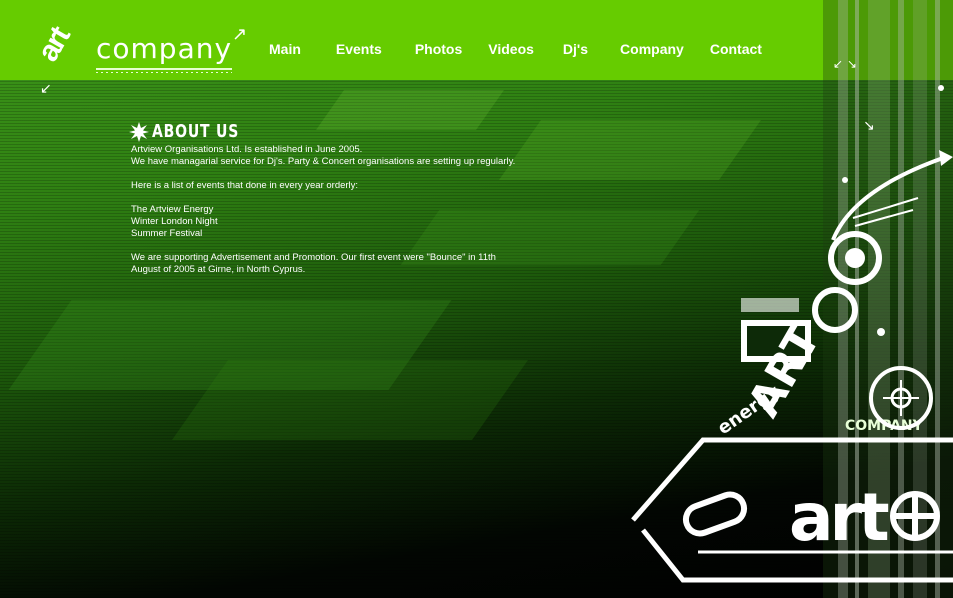  What do you see at coordinates (285, 49) in the screenshot?
I see `nav-main: Main` at bounding box center [285, 49].